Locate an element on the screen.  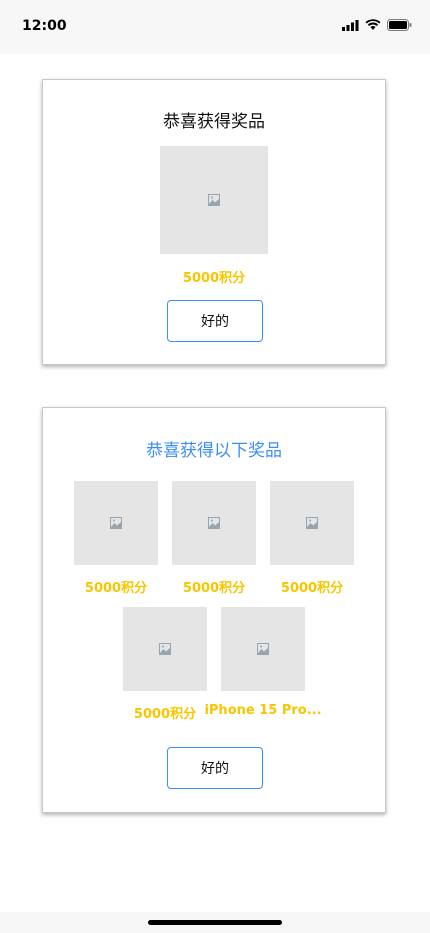
wifi-icon is located at coordinates (373, 24).